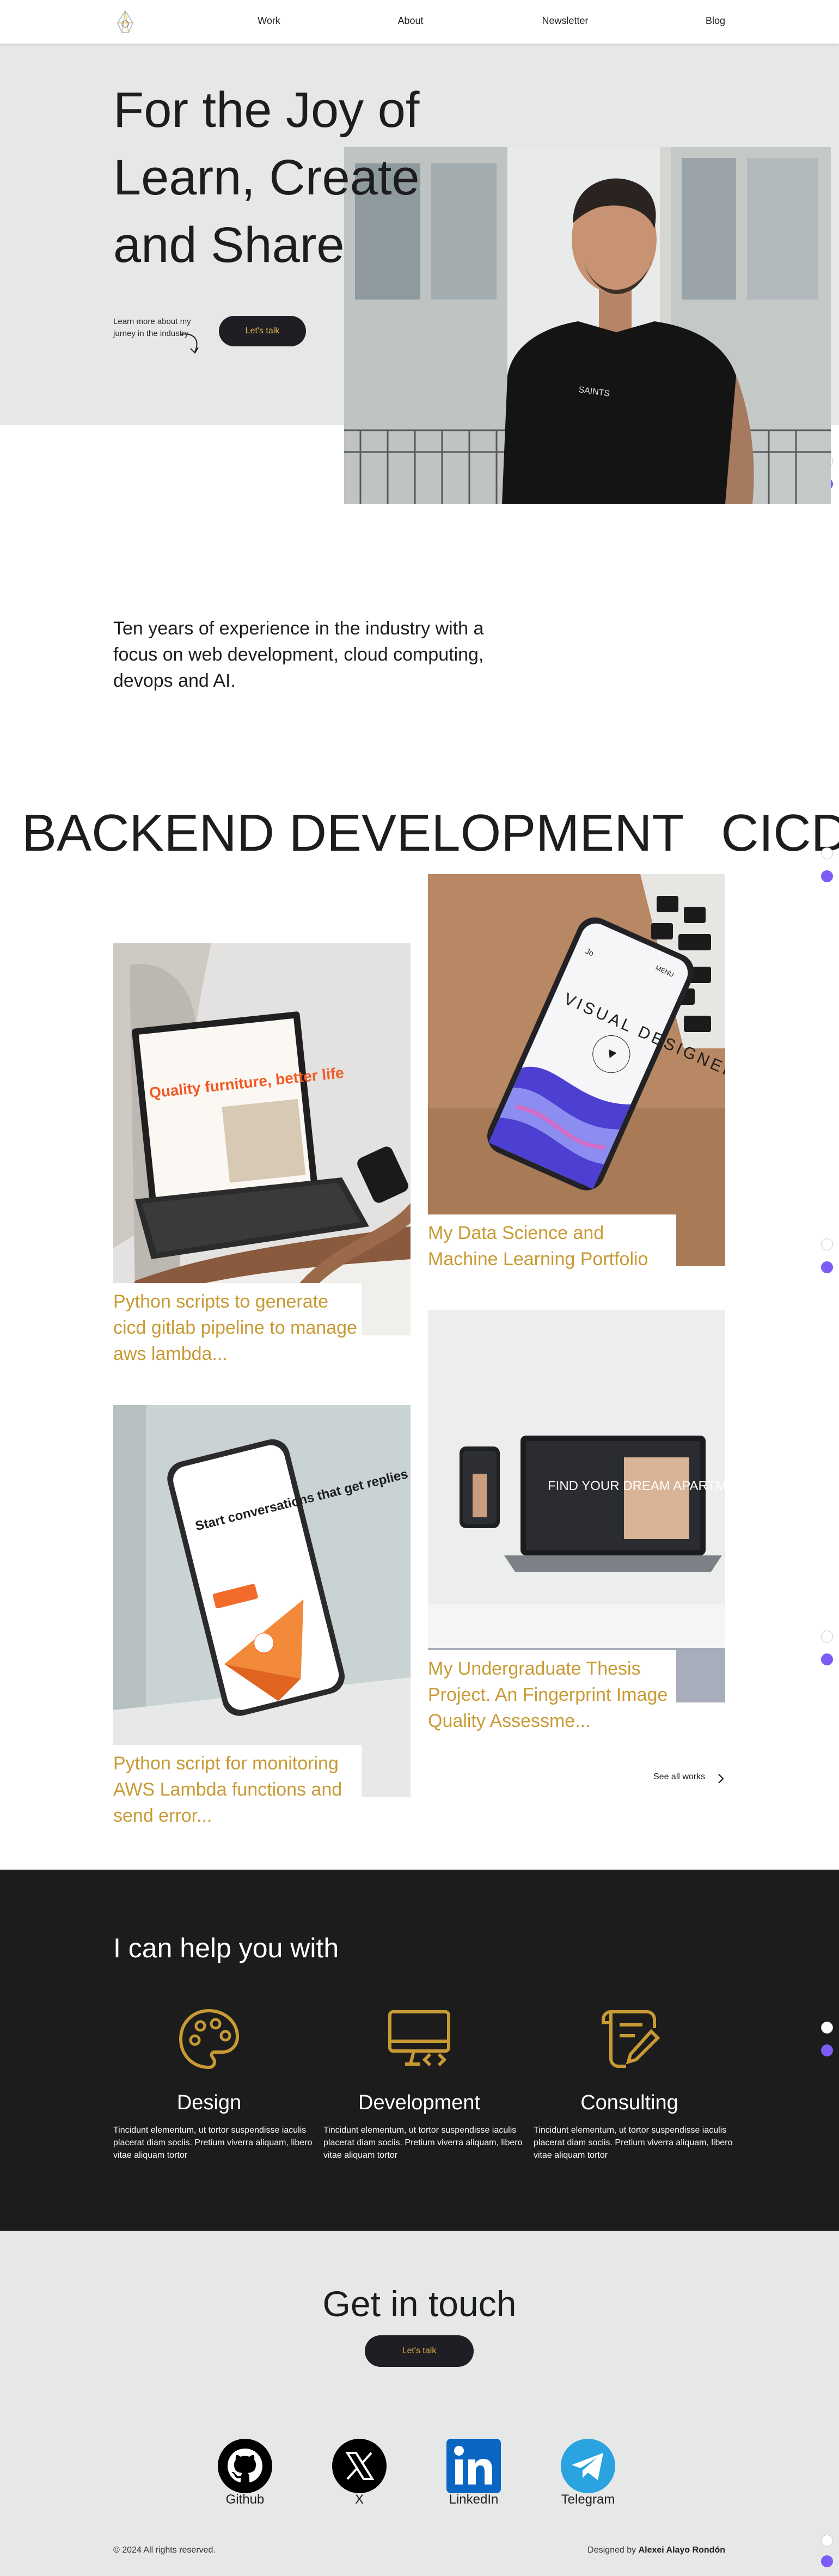 The image size is (839, 2576). What do you see at coordinates (209, 2039) in the screenshot?
I see `palette-icon` at bounding box center [209, 2039].